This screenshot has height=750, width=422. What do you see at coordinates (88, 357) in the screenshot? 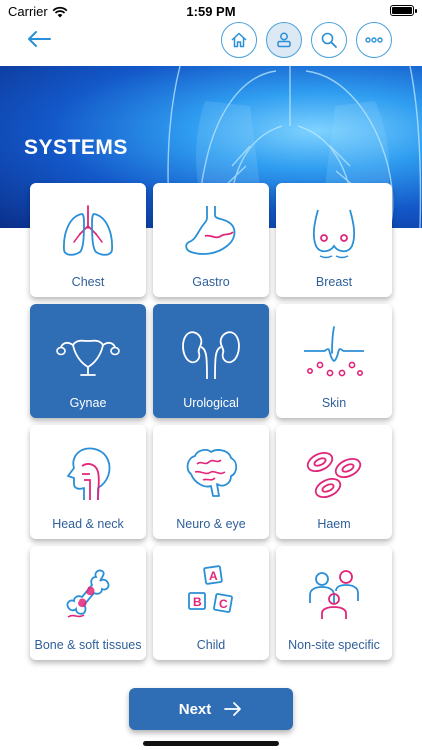
I see `uterus-icon` at bounding box center [88, 357].